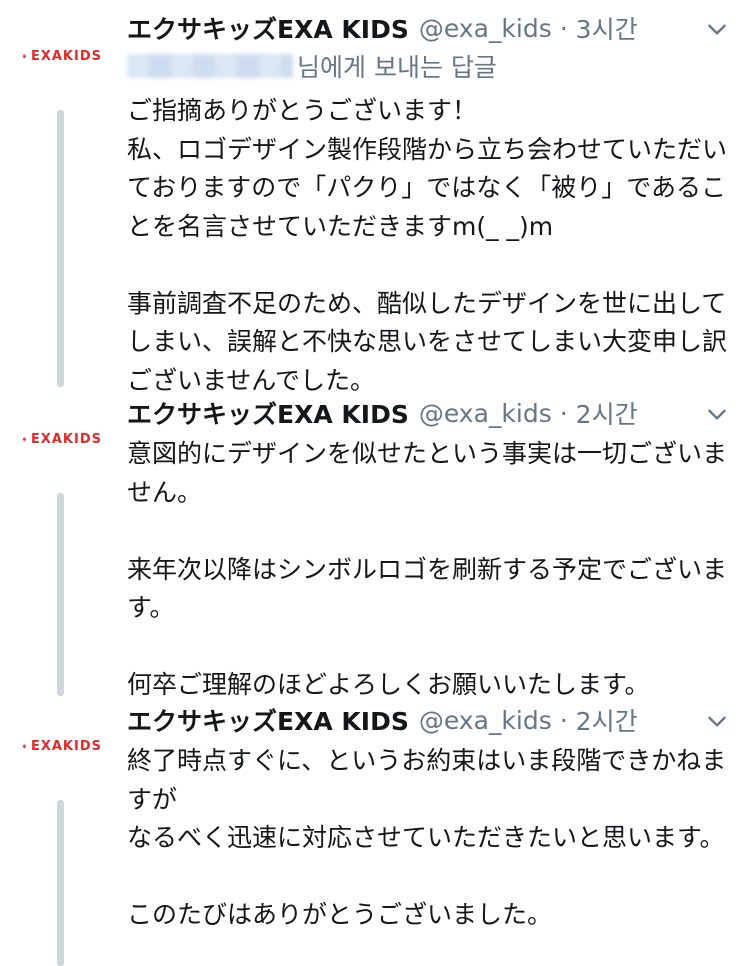 The image size is (750, 966). Describe the element at coordinates (607, 28) in the screenshot. I see `tweet-timestamp: 3시간` at that location.